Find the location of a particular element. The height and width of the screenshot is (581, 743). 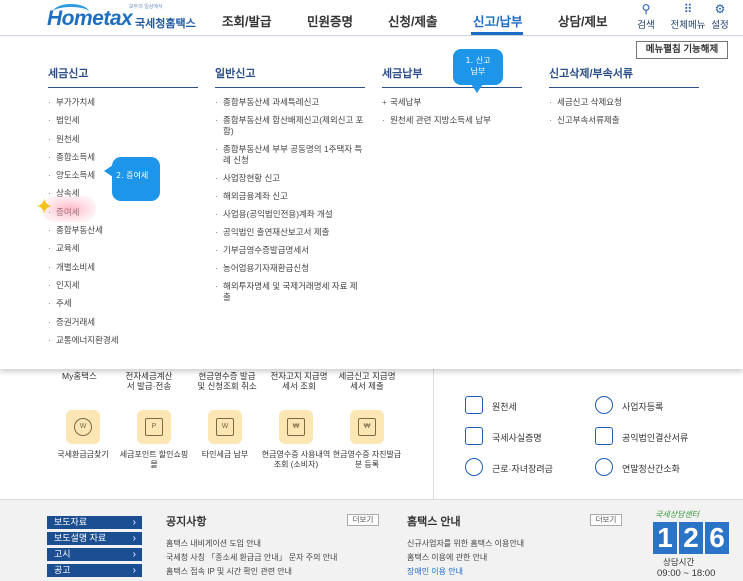

menu-item-business-account: 사업용(공익법인전용)계좌 개설 is located at coordinates (290, 214).